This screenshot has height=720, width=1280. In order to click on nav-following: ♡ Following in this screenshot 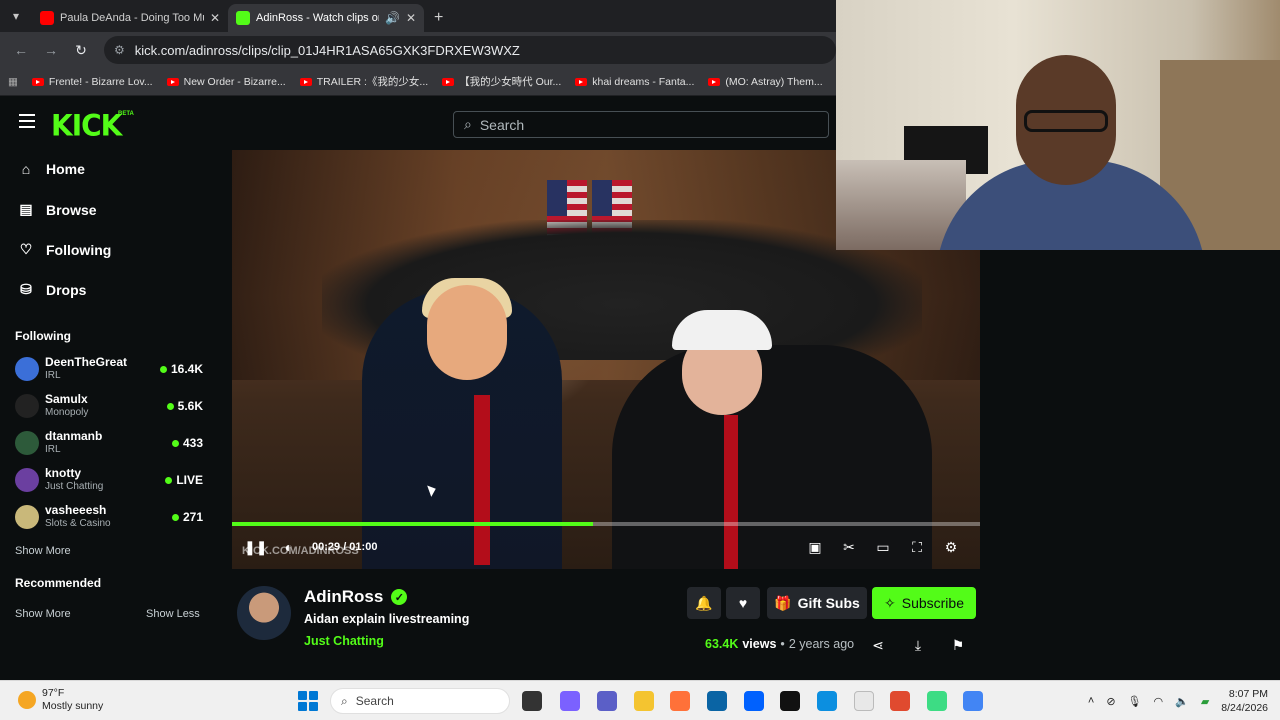, I will do `click(65, 249)`.